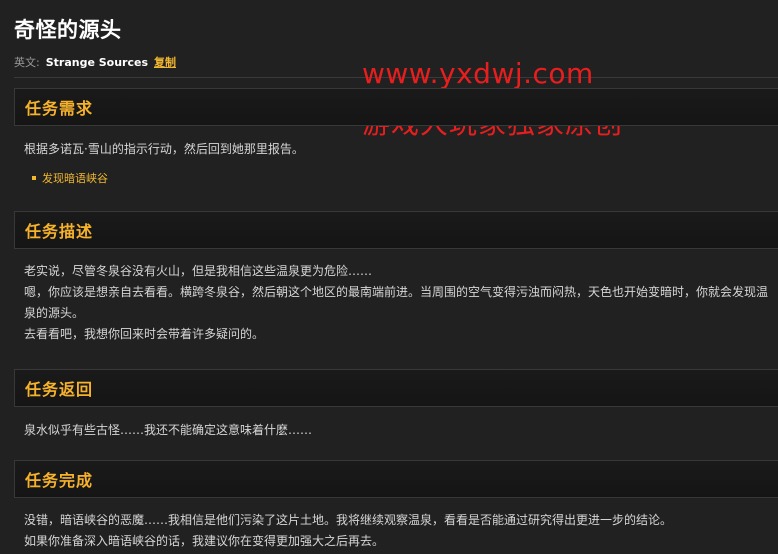 This screenshot has height=554, width=778. I want to click on section-header-requirements: 任务需求, so click(396, 107).